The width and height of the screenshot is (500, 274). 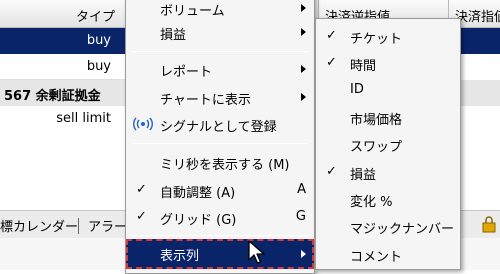 I want to click on summary-row-right, so click(x=480, y=93).